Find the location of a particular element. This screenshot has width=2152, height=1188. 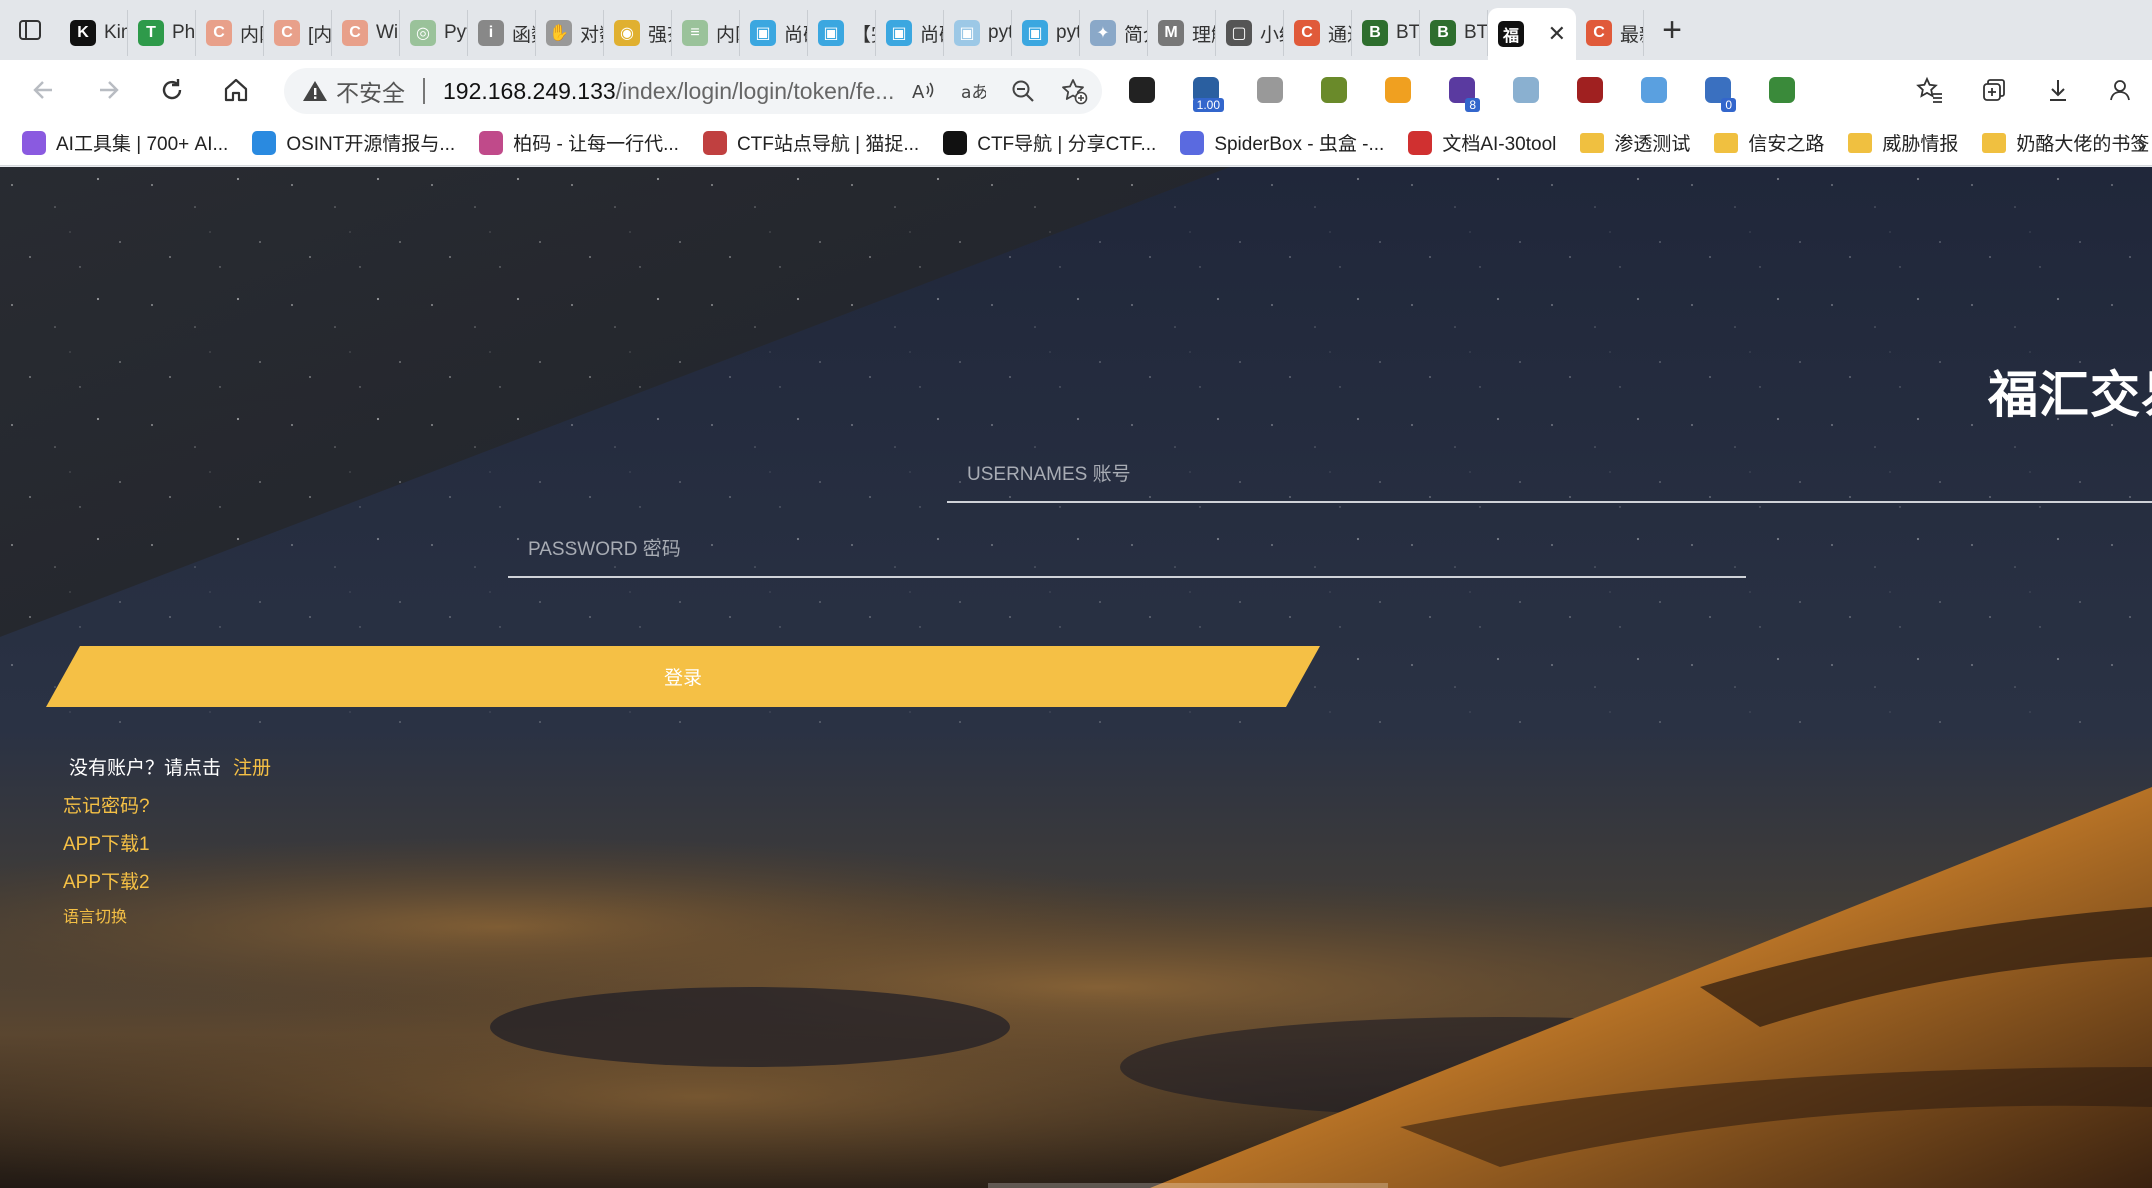

password-field is located at coordinates (1127, 550).